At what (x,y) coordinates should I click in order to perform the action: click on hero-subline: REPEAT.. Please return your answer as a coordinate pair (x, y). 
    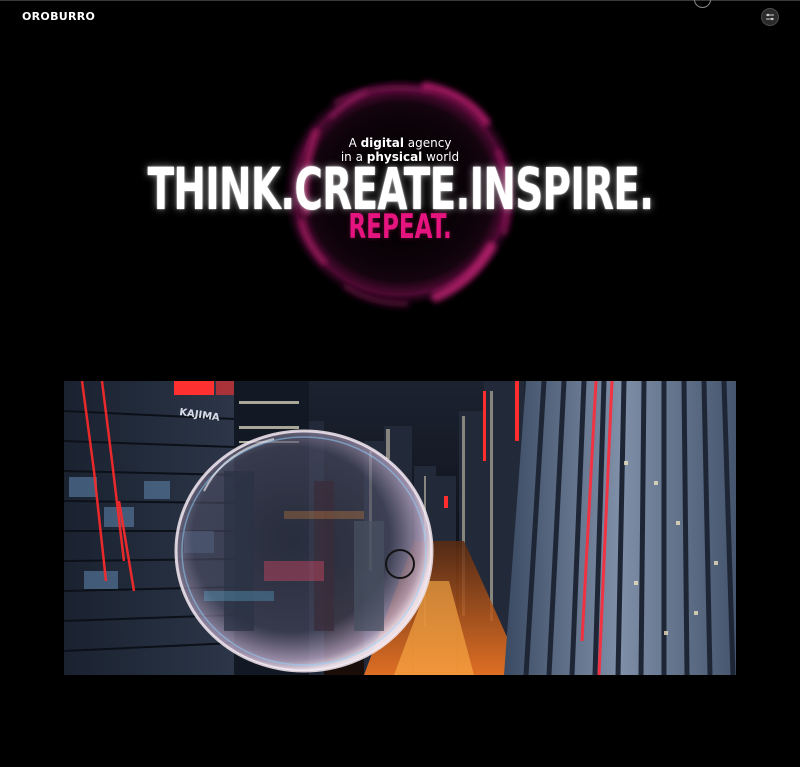
    Looking at the image, I should click on (400, 227).